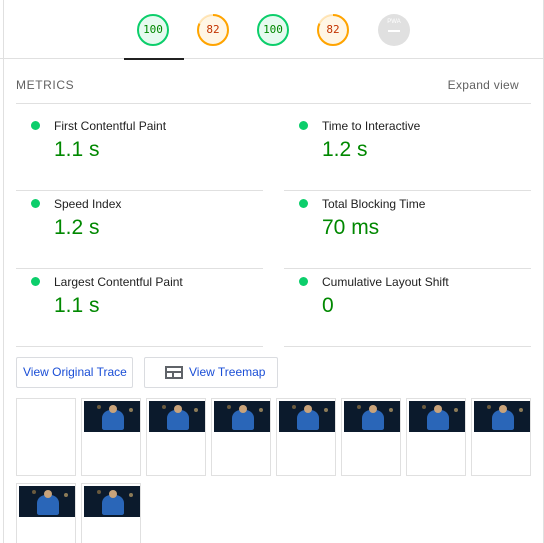 Image resolution: width=544 pixels, height=543 pixels. I want to click on metric-largest-contentful-paint: Largest Contentful Paint 1.1 s, so click(139, 308).